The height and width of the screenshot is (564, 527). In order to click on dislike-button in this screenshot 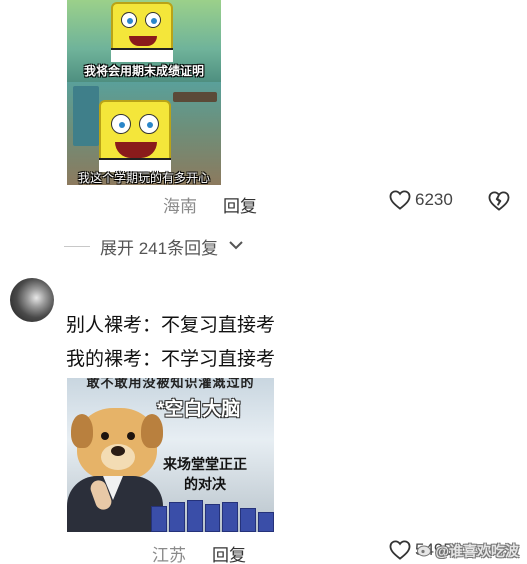, I will do `click(499, 201)`.